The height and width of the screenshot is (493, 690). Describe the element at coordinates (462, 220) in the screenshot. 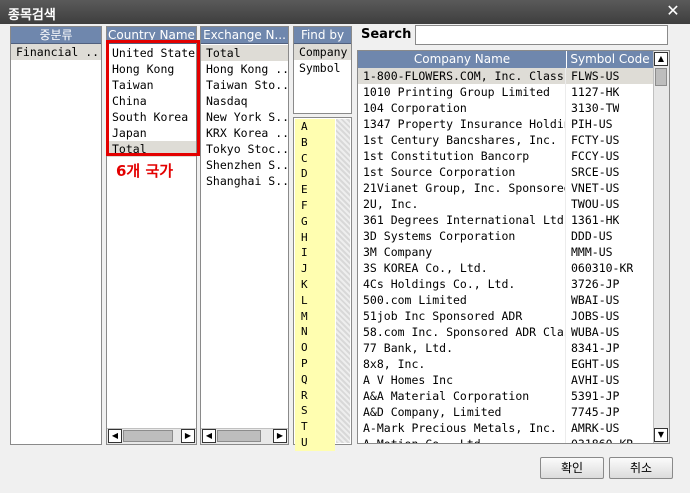

I see `company-name-cell: 361 Degrees International Ltd.` at that location.